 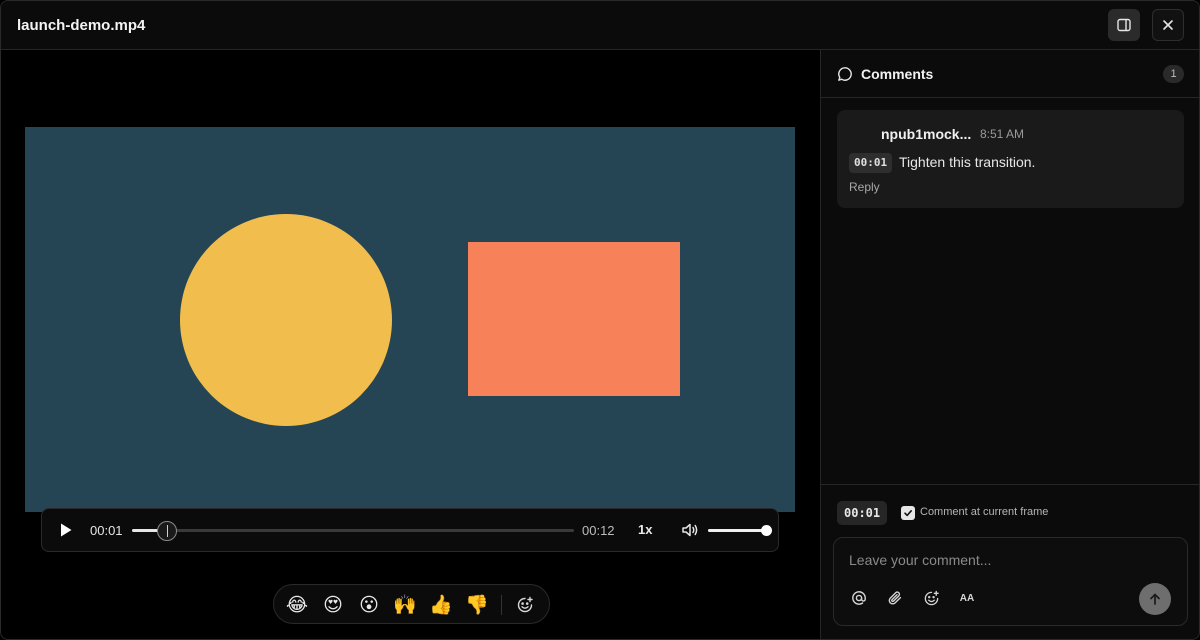 What do you see at coordinates (574, 319) in the screenshot?
I see `orange-rectangle-shape` at bounding box center [574, 319].